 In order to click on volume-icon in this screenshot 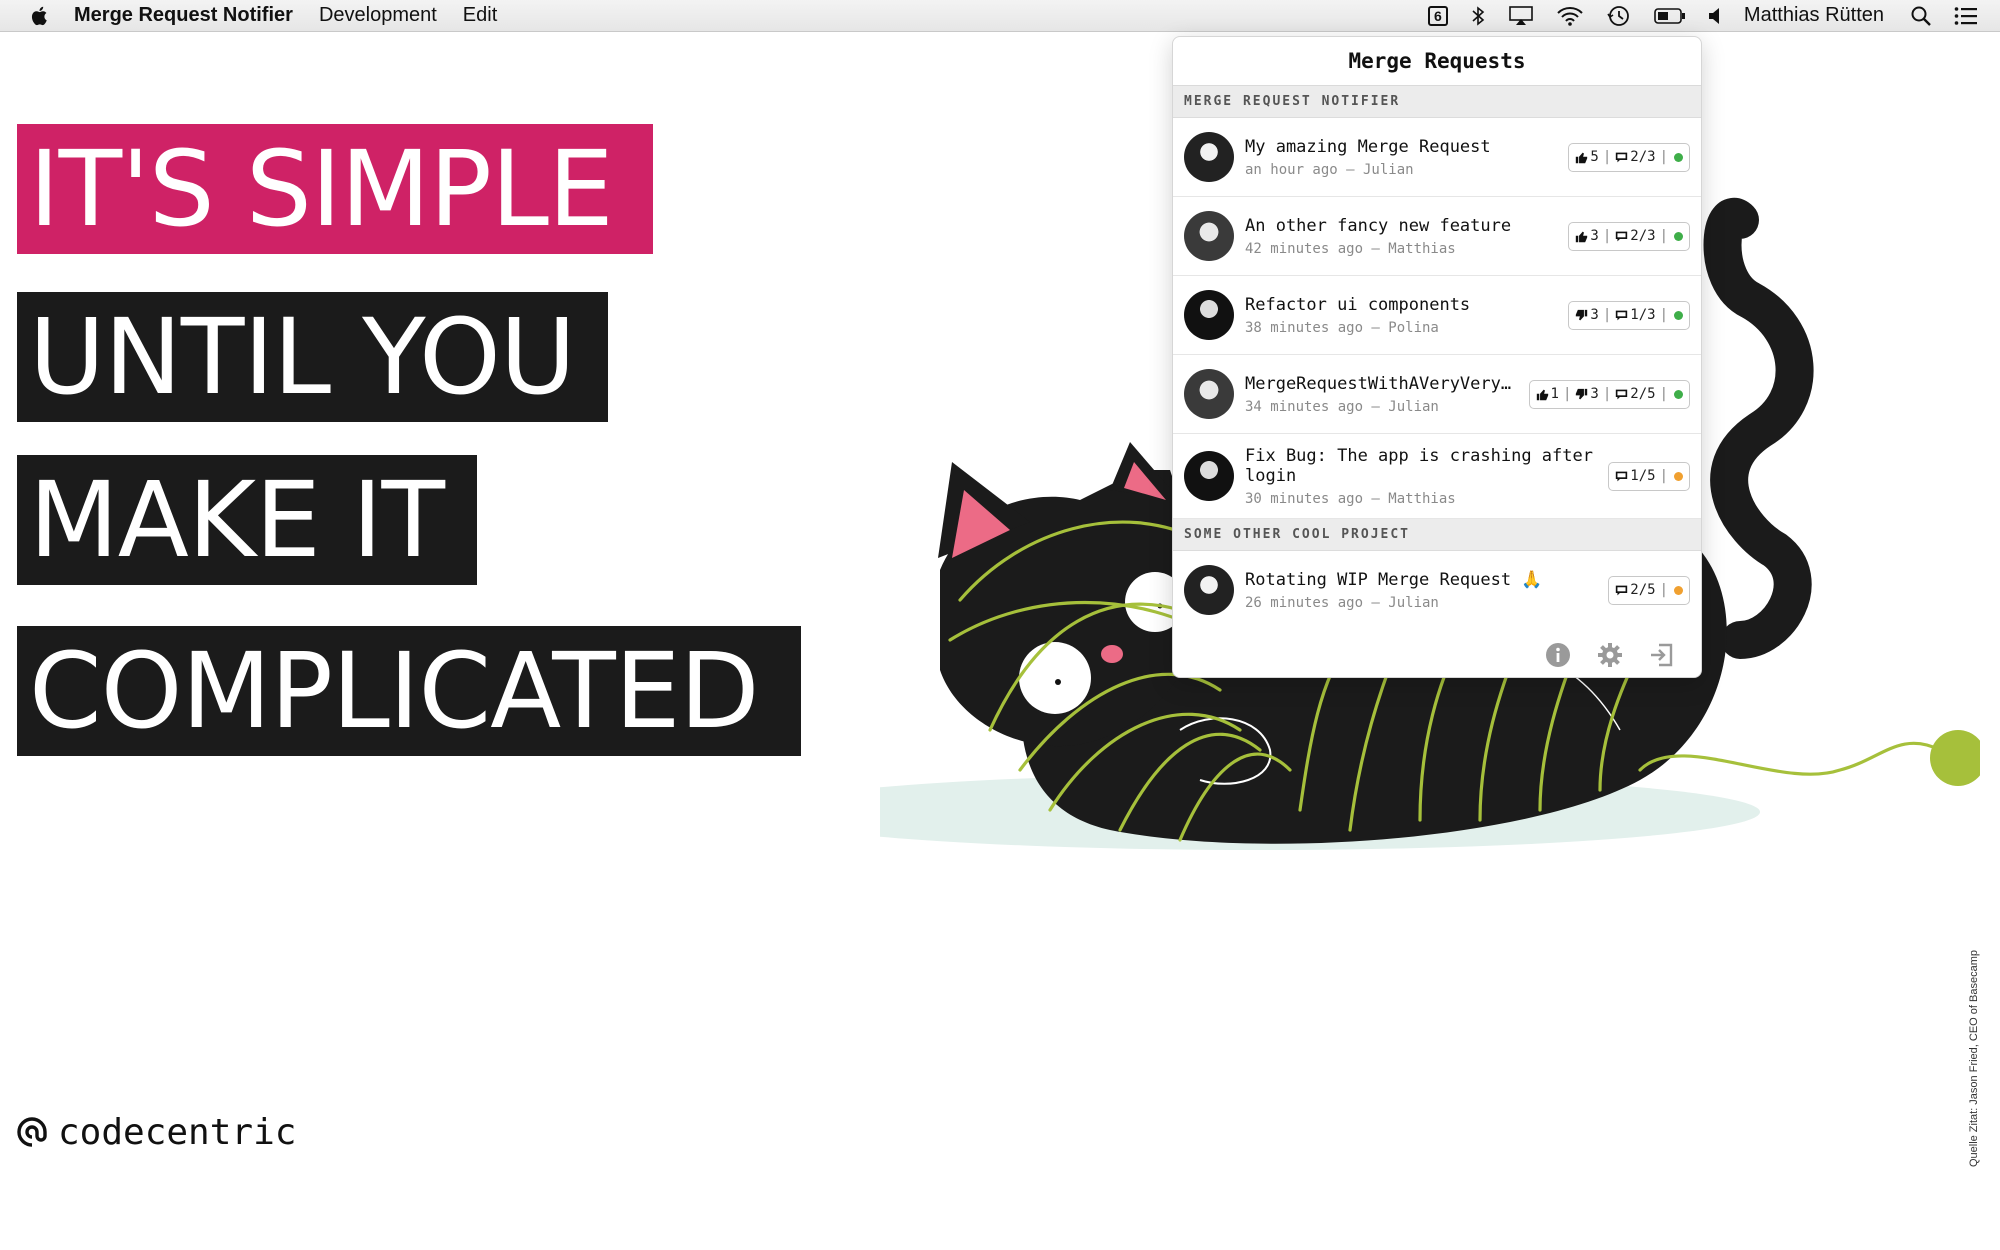, I will do `click(1715, 16)`.